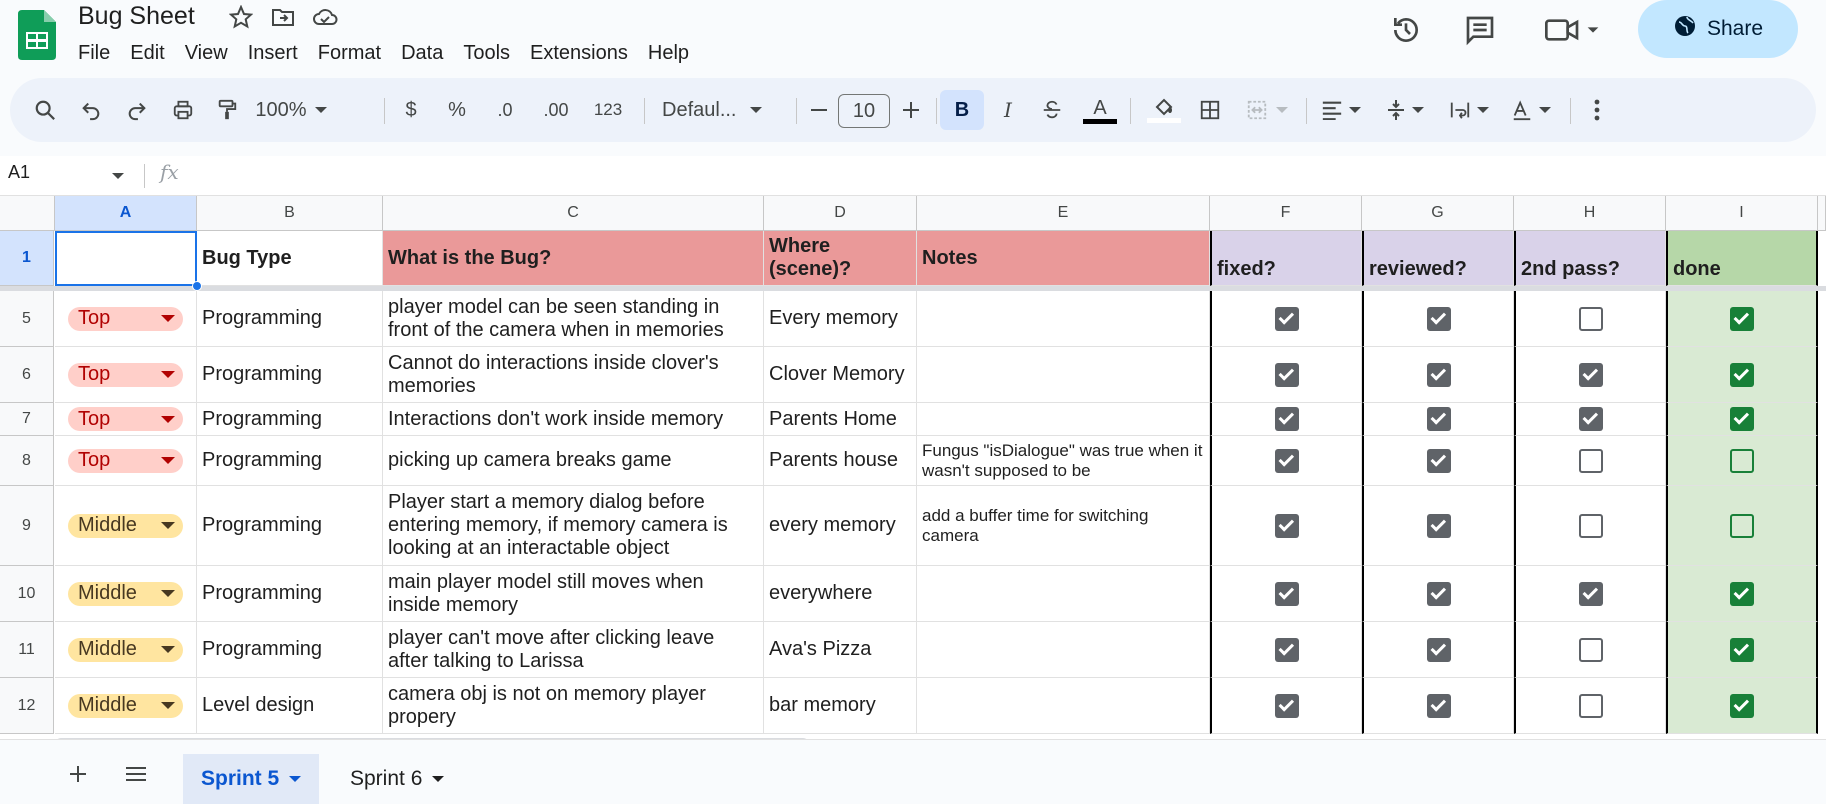  What do you see at coordinates (27, 419) in the screenshot?
I see `row-header: 7` at bounding box center [27, 419].